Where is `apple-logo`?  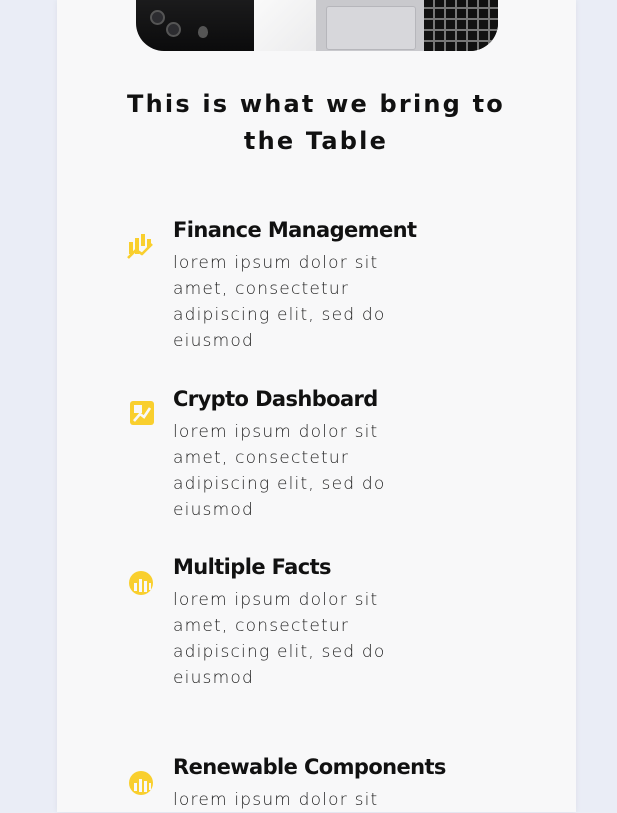
apple-logo is located at coordinates (203, 32).